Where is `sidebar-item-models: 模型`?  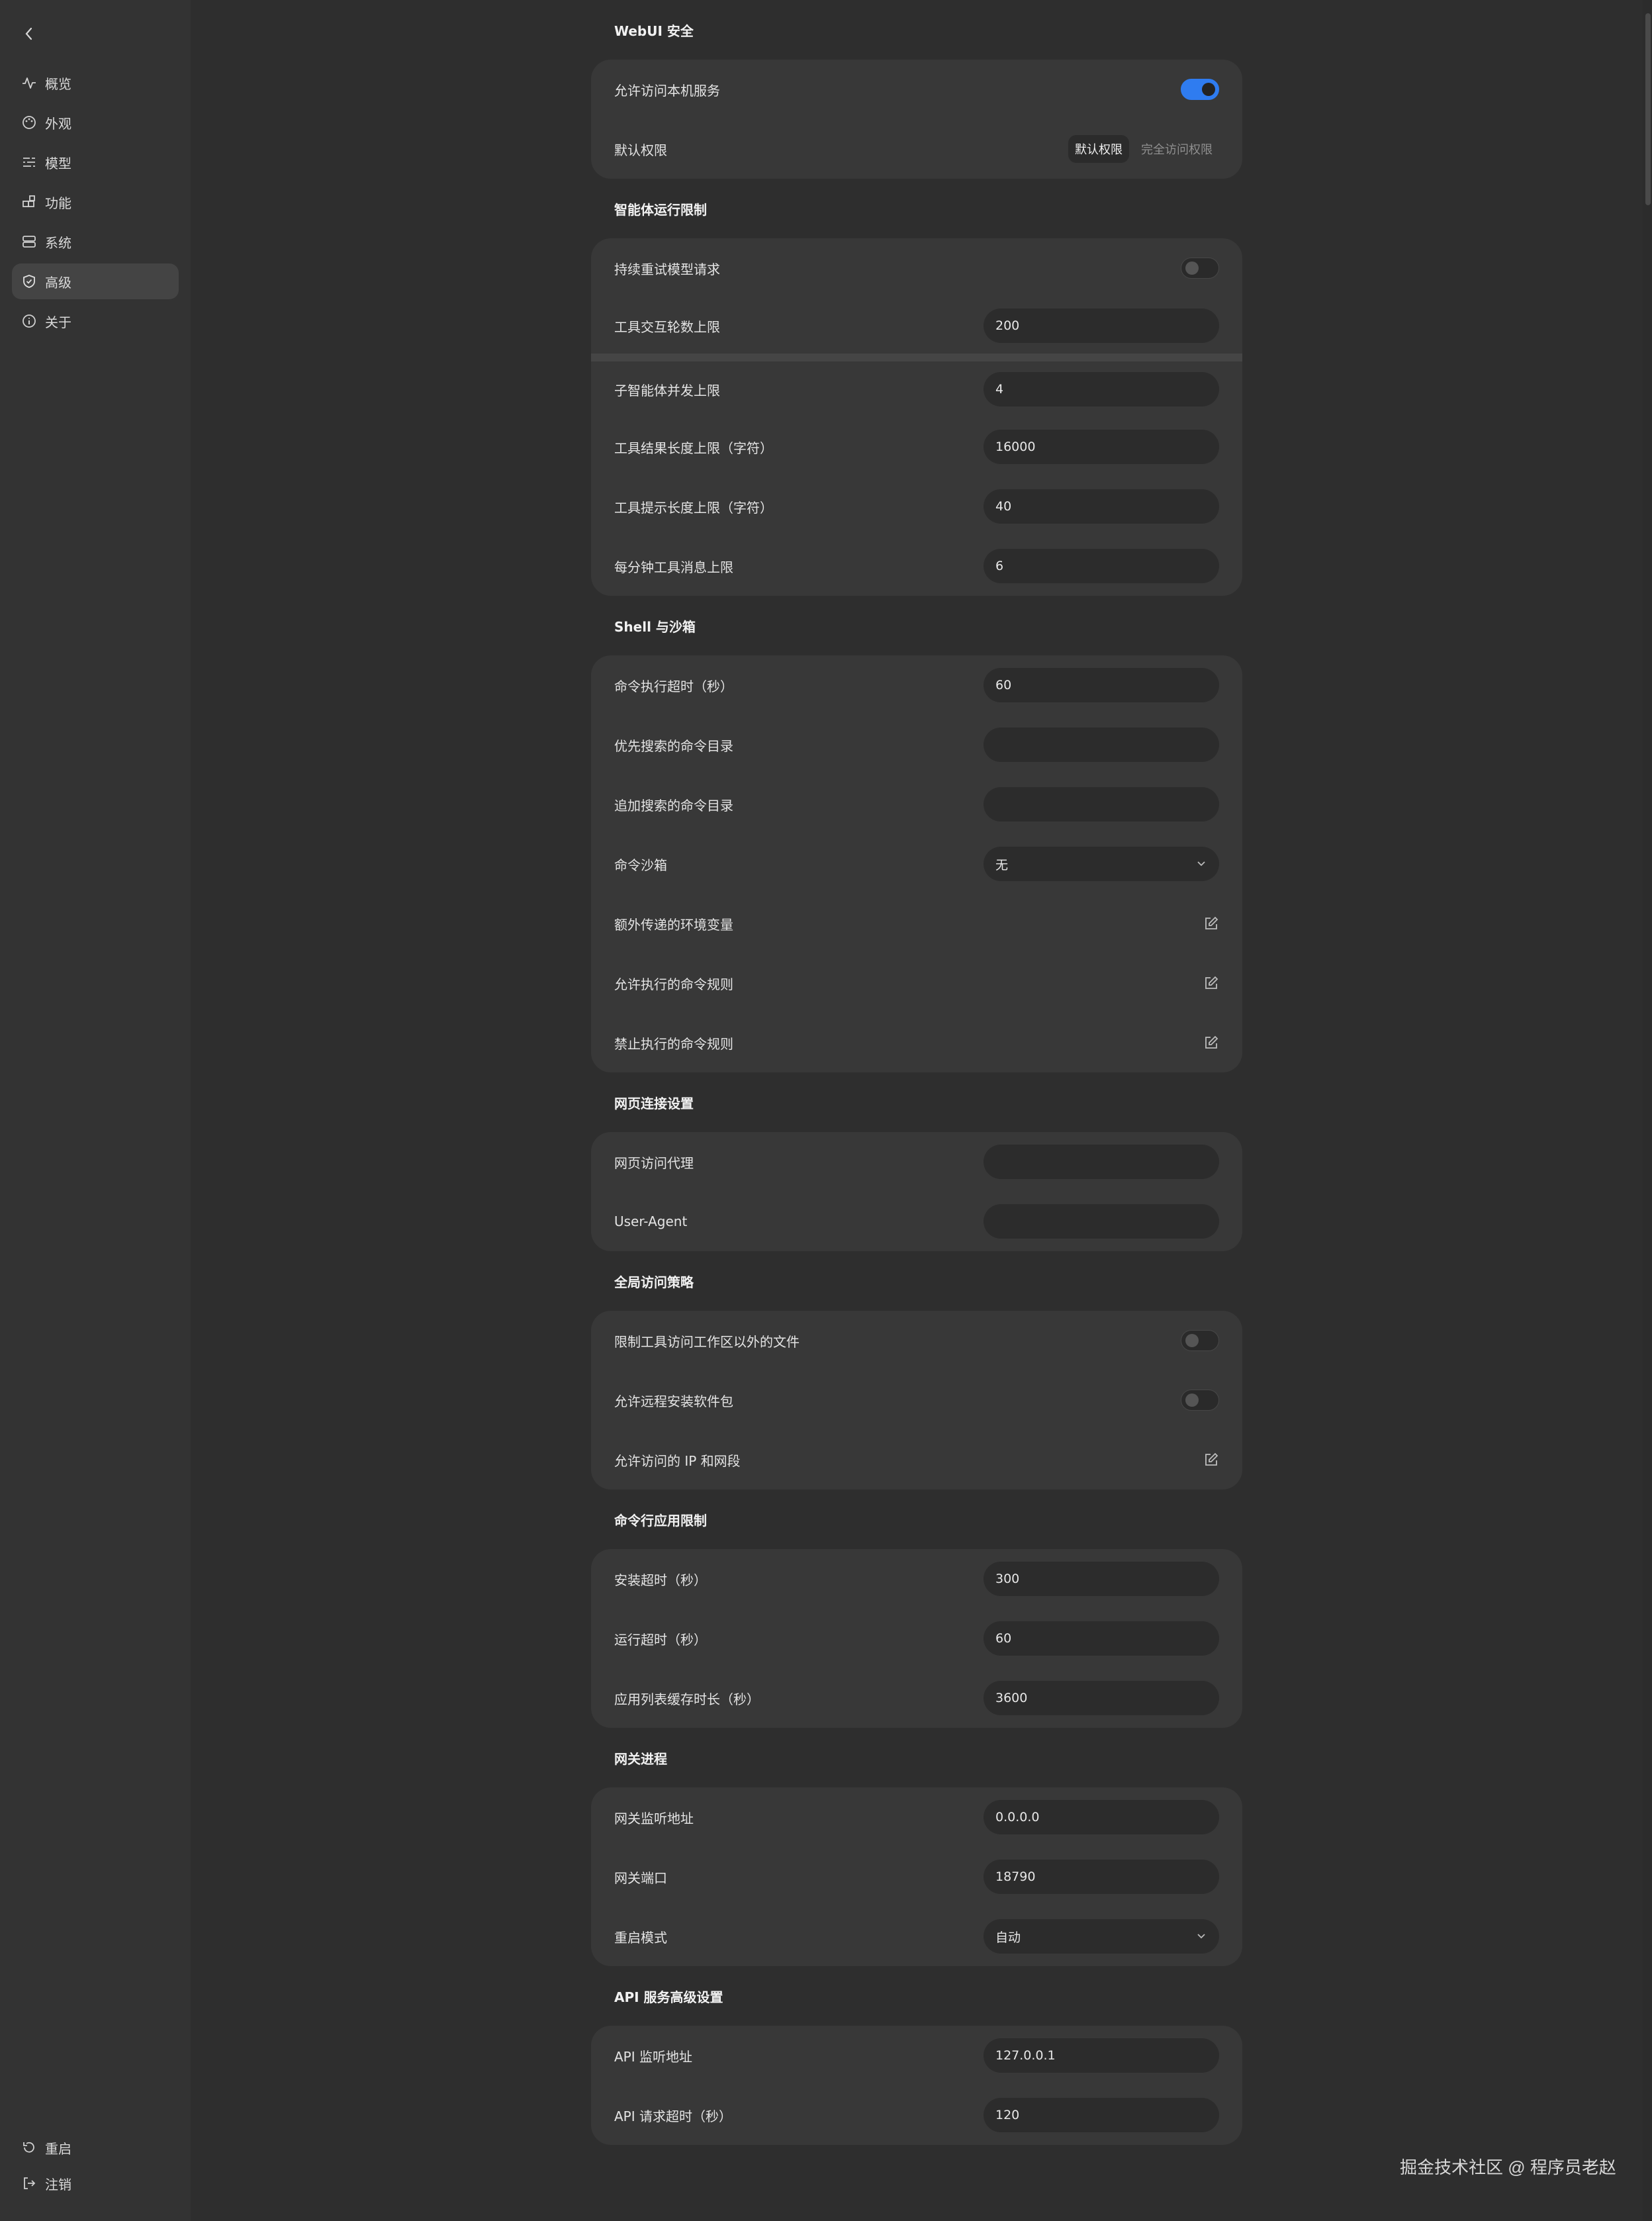
sidebar-item-models: 模型 is located at coordinates (95, 162).